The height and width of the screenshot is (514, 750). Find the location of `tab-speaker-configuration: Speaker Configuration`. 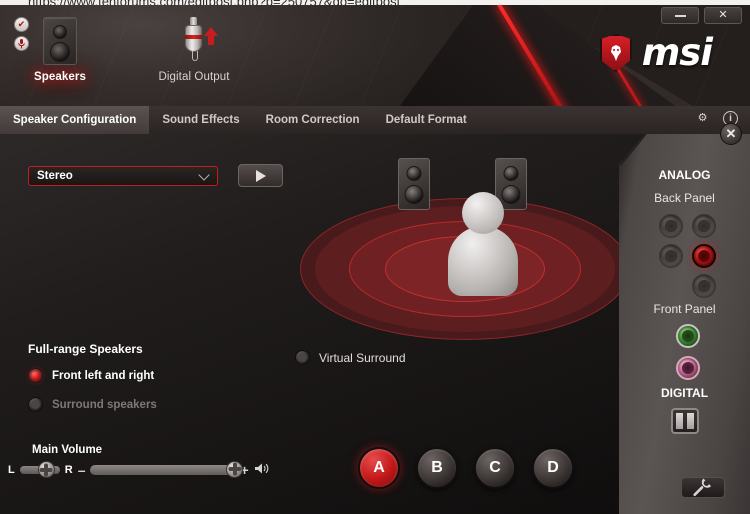

tab-speaker-configuration: Speaker Configuration is located at coordinates (75, 120).